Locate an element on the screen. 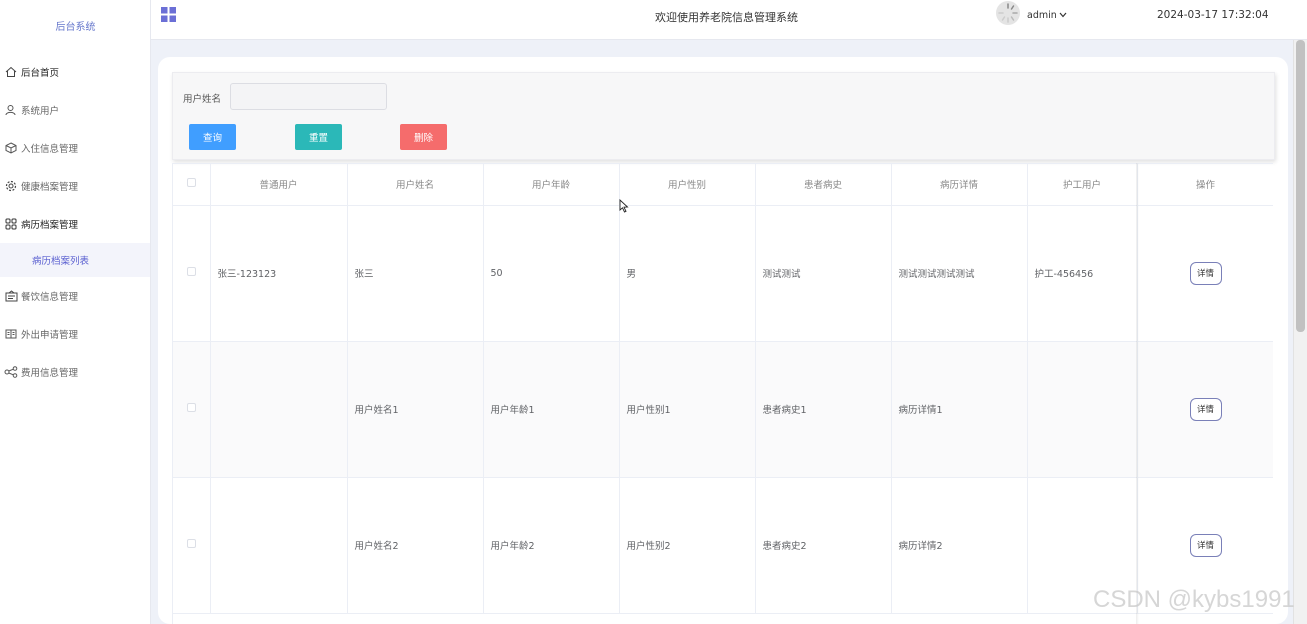 This screenshot has width=1307, height=624. brand-title: 后台系统 is located at coordinates (75, 27).